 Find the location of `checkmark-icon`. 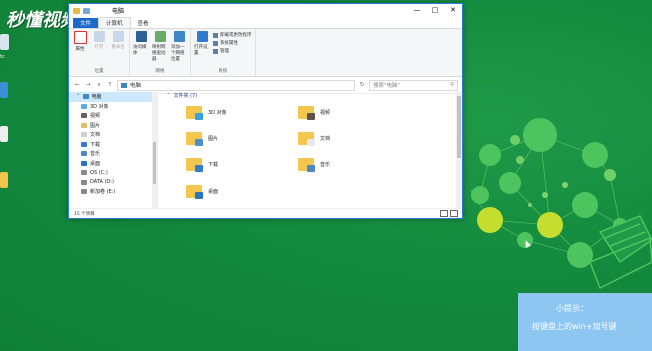

checkmark-icon is located at coordinates (80, 37).